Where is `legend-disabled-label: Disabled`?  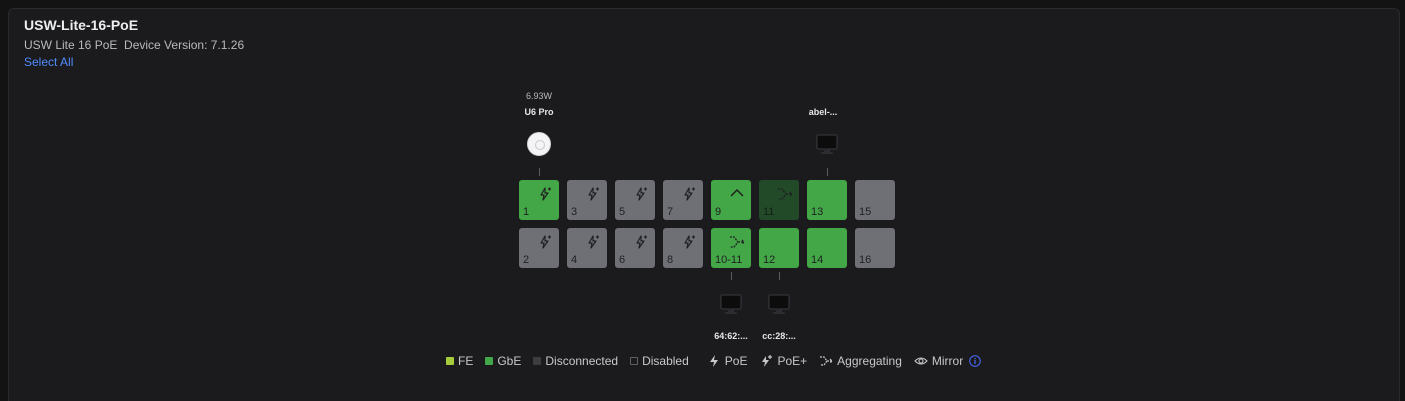
legend-disabled-label: Disabled is located at coordinates (665, 361).